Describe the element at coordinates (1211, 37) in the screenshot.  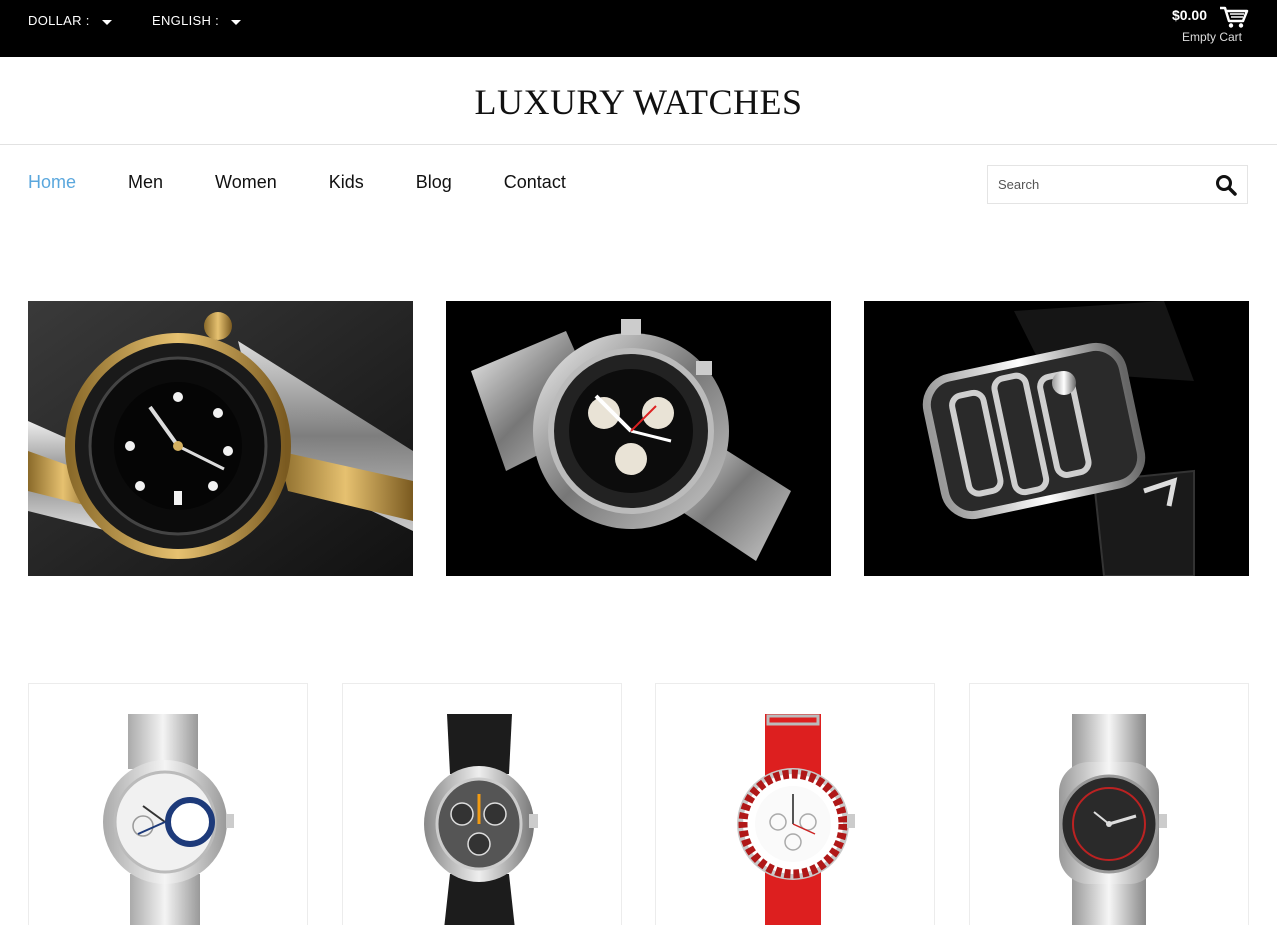
I see `cart-status: Empty Cart` at that location.